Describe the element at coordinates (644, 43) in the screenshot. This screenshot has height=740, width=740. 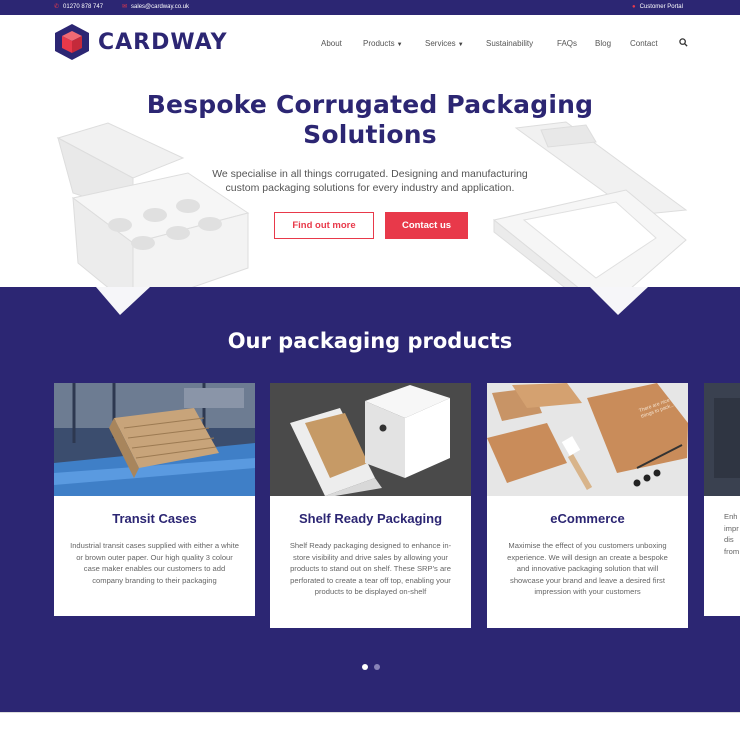
I see `nav-contact: Contact` at that location.